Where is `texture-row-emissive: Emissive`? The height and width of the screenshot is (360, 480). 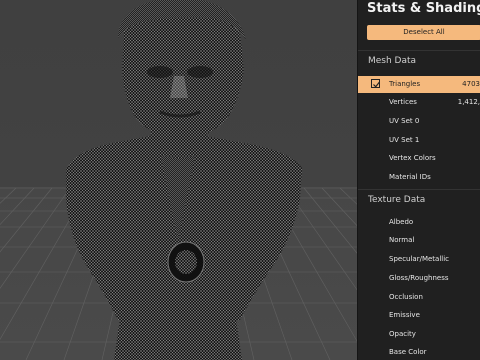
texture-row-emissive: Emissive is located at coordinates (419, 315).